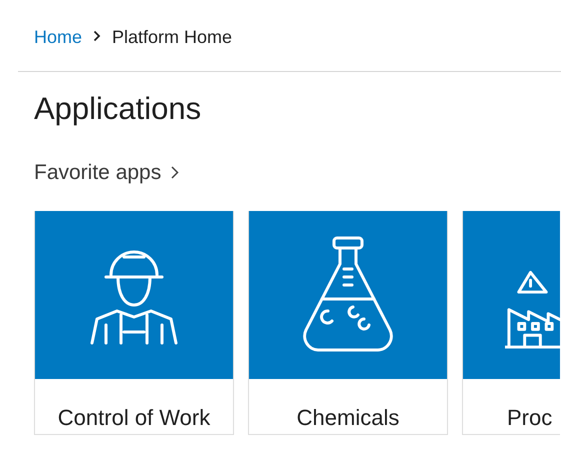 This screenshot has height=449, width=561. Describe the element at coordinates (511, 322) in the screenshot. I see `app-card: Proc` at that location.